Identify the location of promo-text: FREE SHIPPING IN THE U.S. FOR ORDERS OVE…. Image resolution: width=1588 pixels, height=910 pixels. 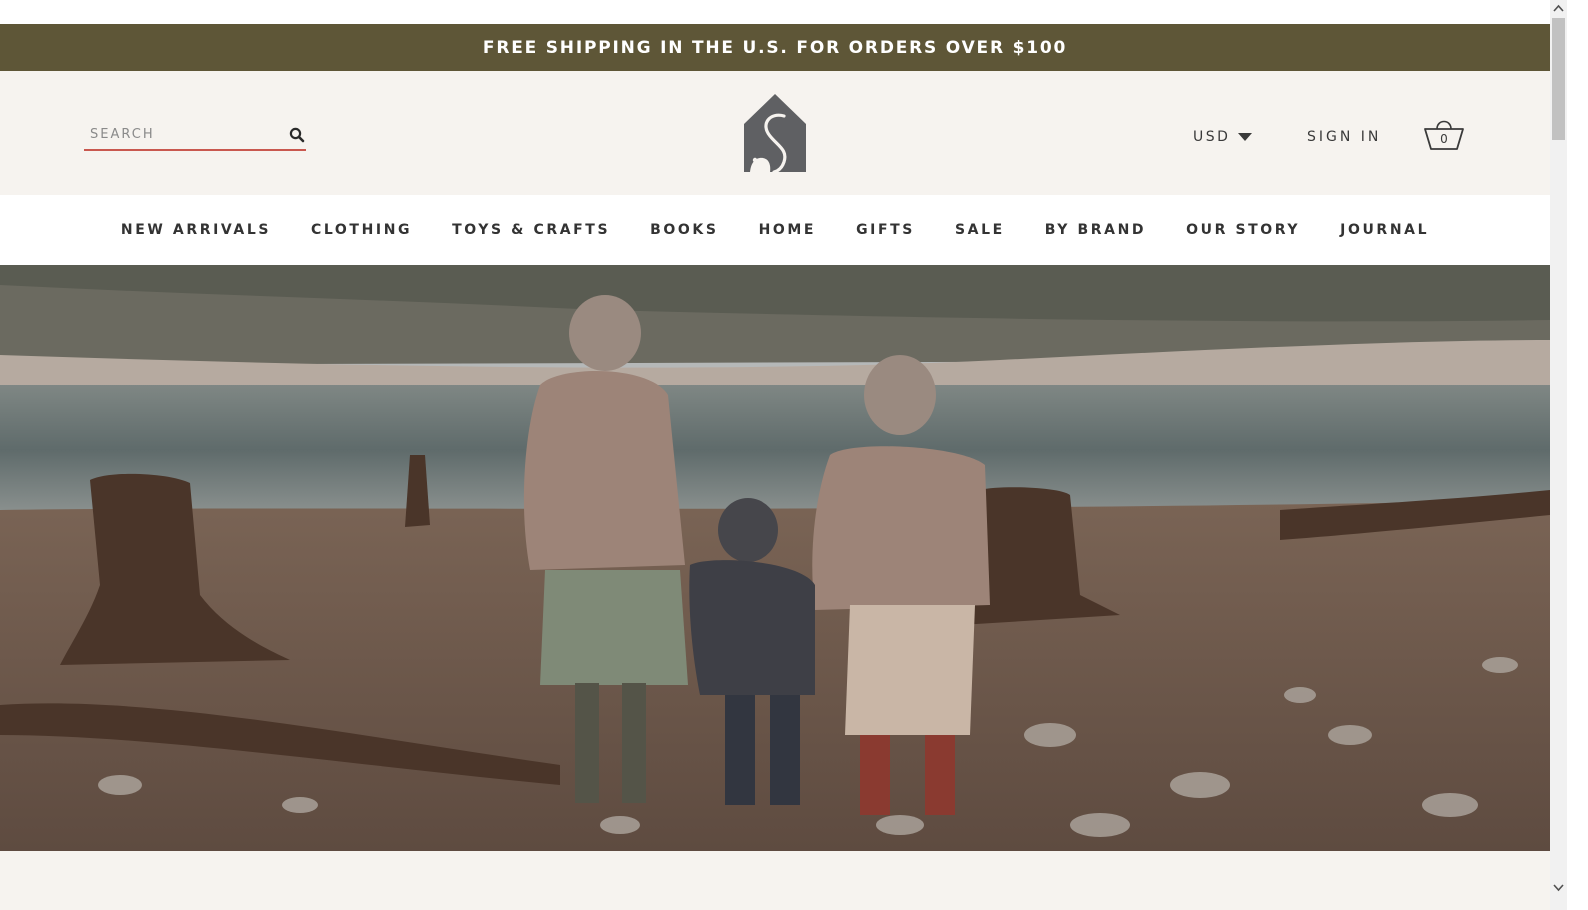
(775, 47).